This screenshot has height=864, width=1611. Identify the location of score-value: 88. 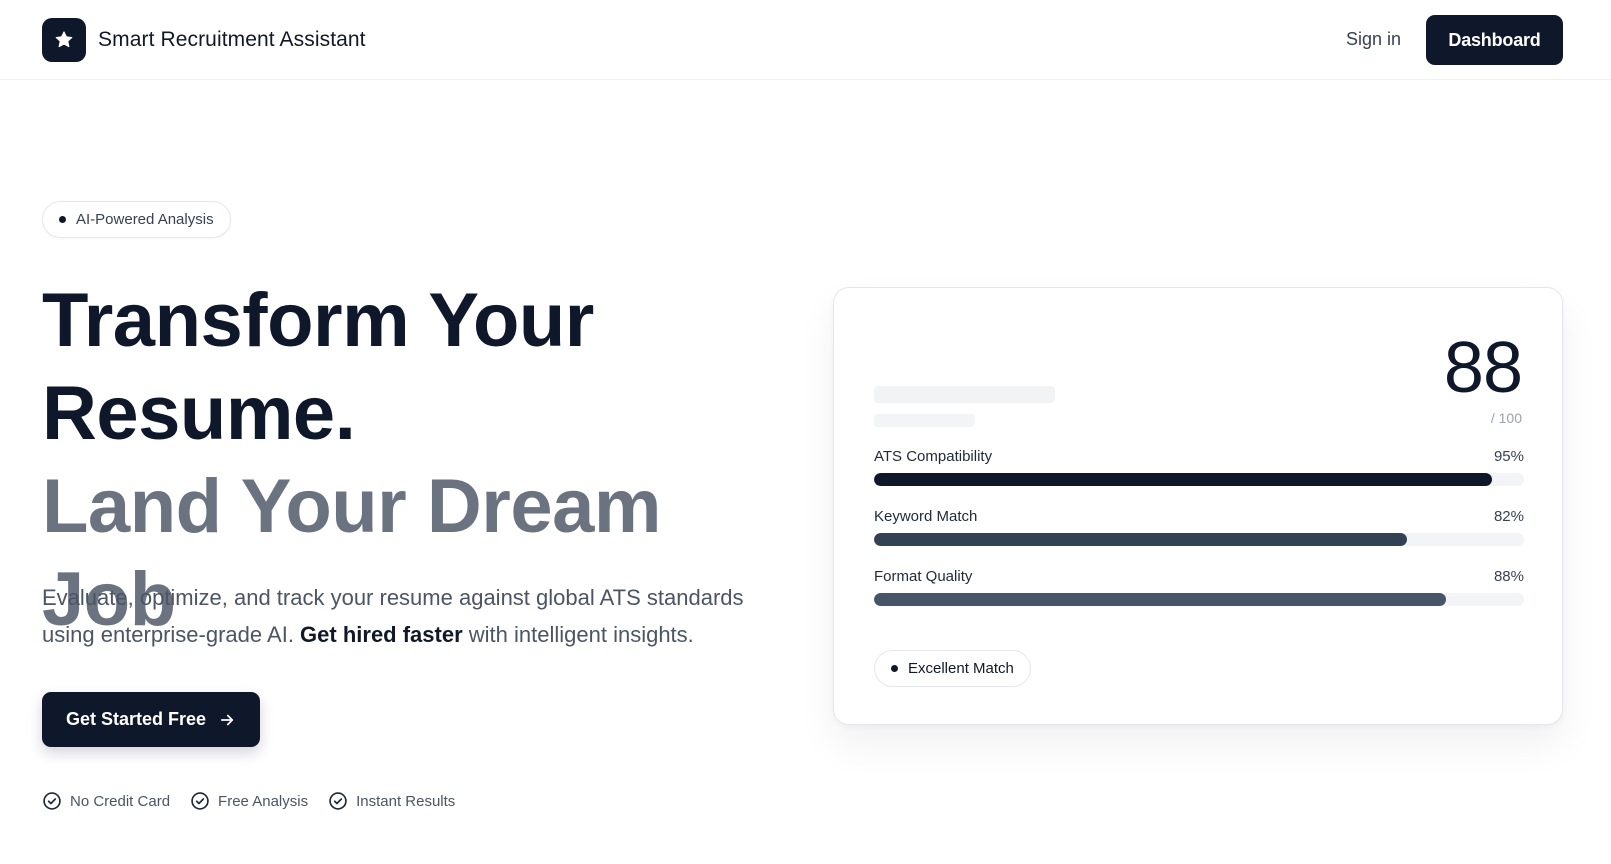
(1483, 368).